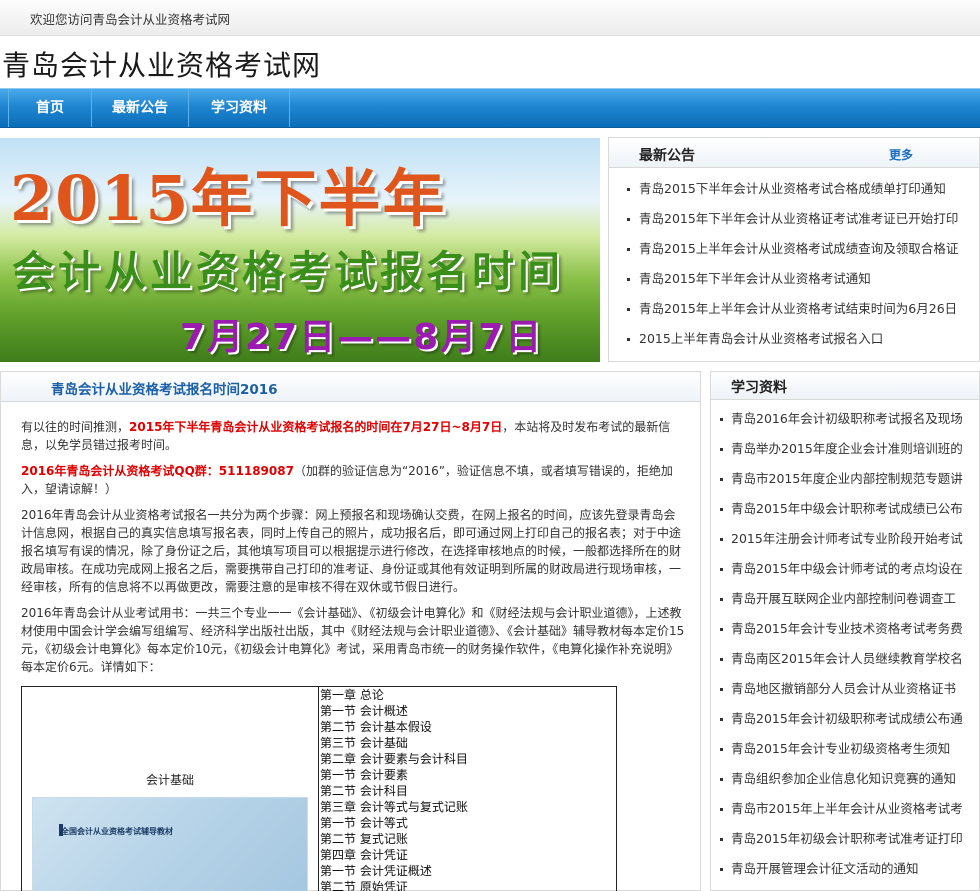  Describe the element at coordinates (798, 218) in the screenshot. I see `notice-link: 青岛2015年下半年会计从业资格证考试准考证已开始打印` at that location.